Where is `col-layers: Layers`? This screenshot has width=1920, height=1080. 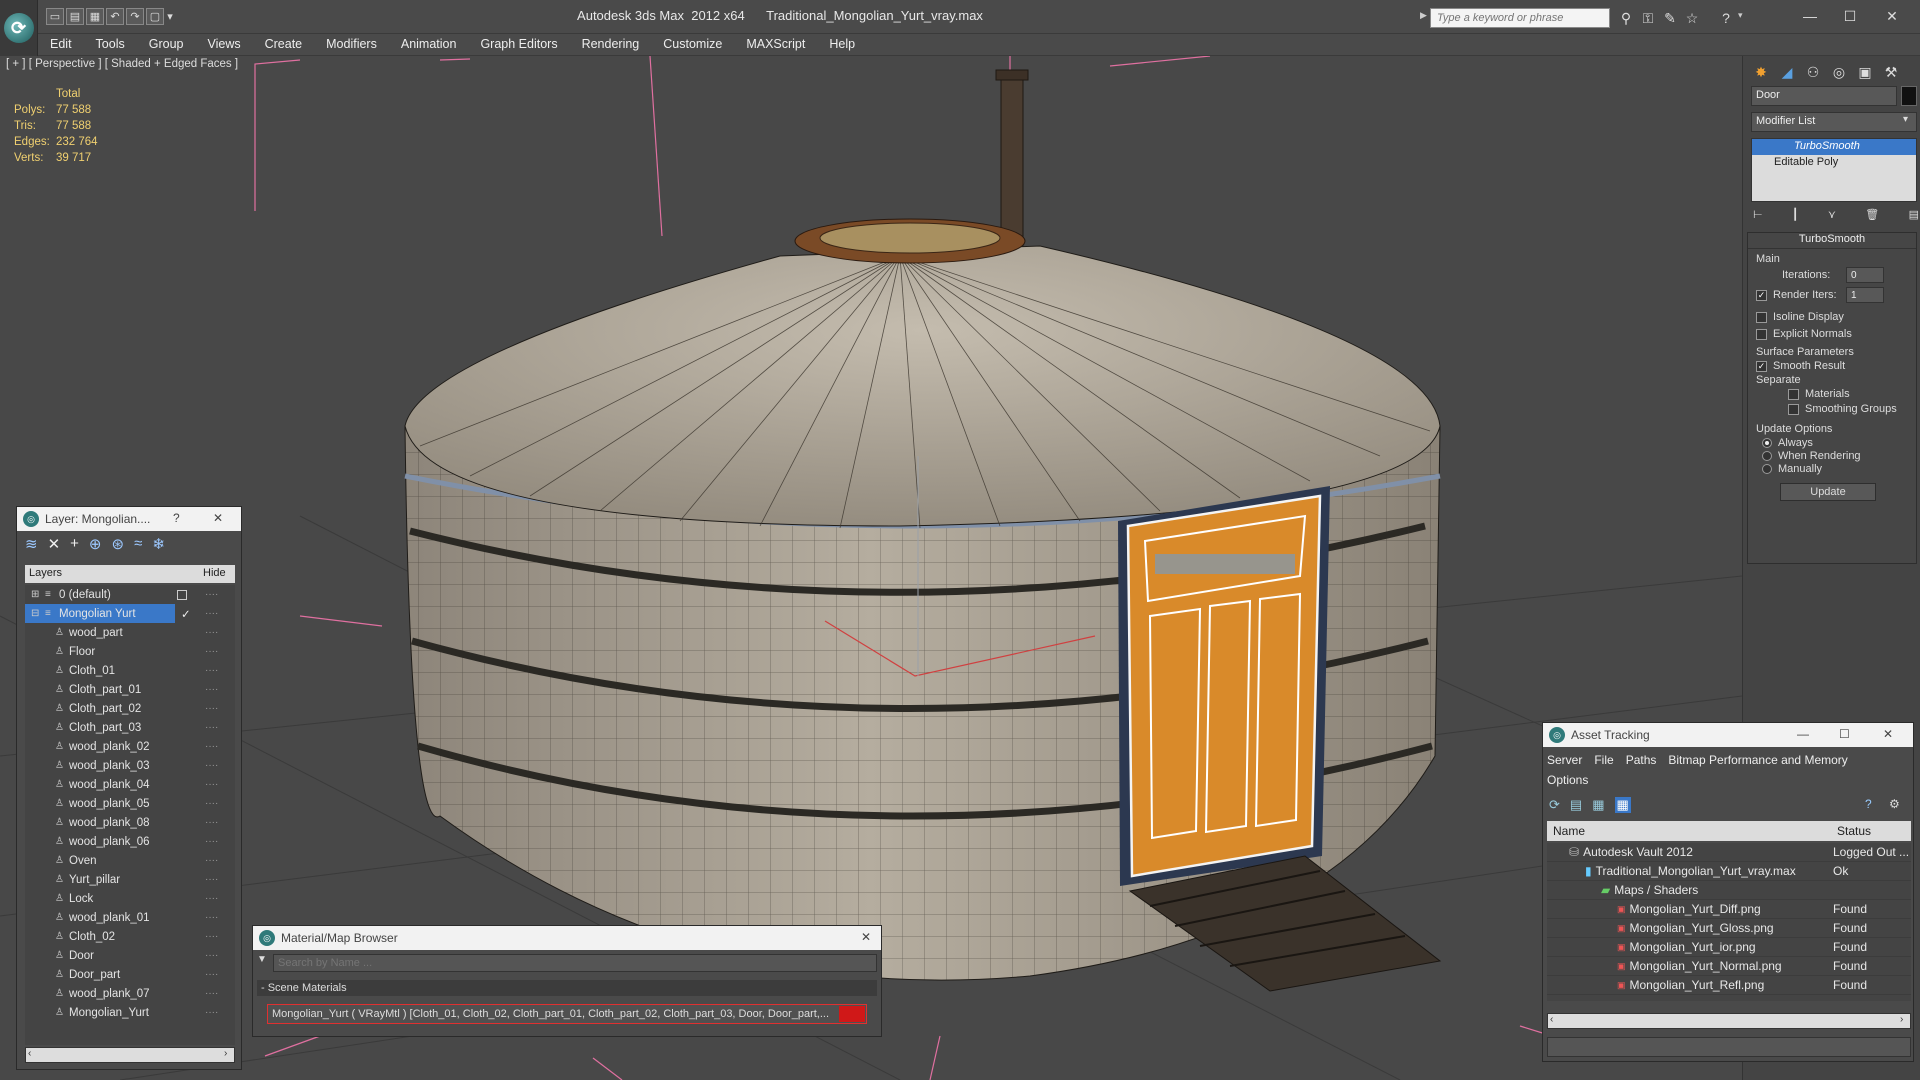
col-layers: Layers is located at coordinates (45, 573).